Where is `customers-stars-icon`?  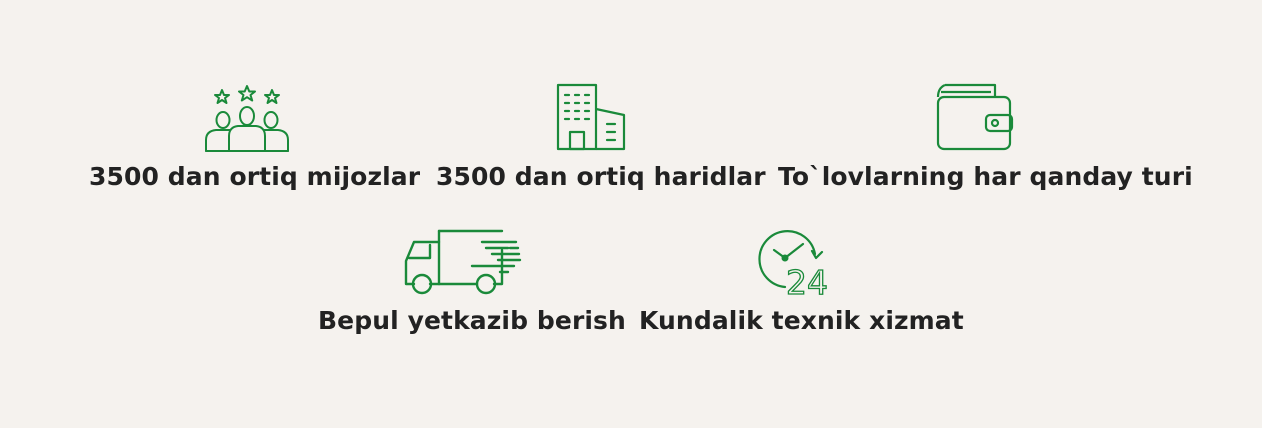
customers-stars-icon is located at coordinates (247, 118).